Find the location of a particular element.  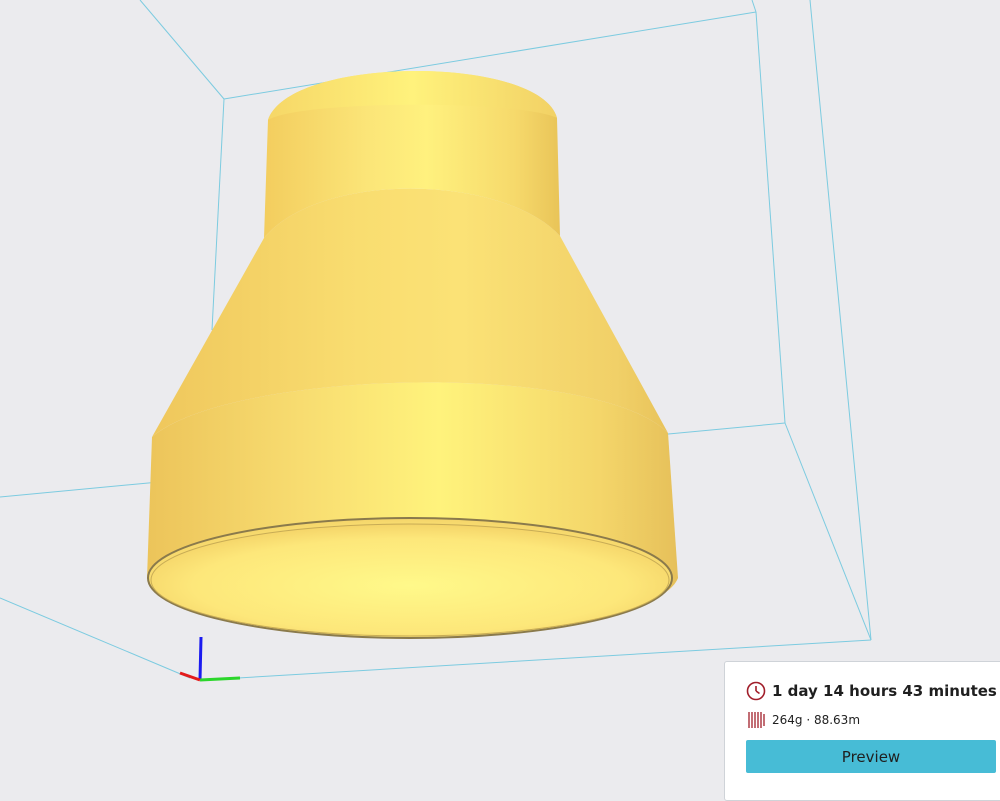

material-row: 264g · 88.63m is located at coordinates (803, 720).